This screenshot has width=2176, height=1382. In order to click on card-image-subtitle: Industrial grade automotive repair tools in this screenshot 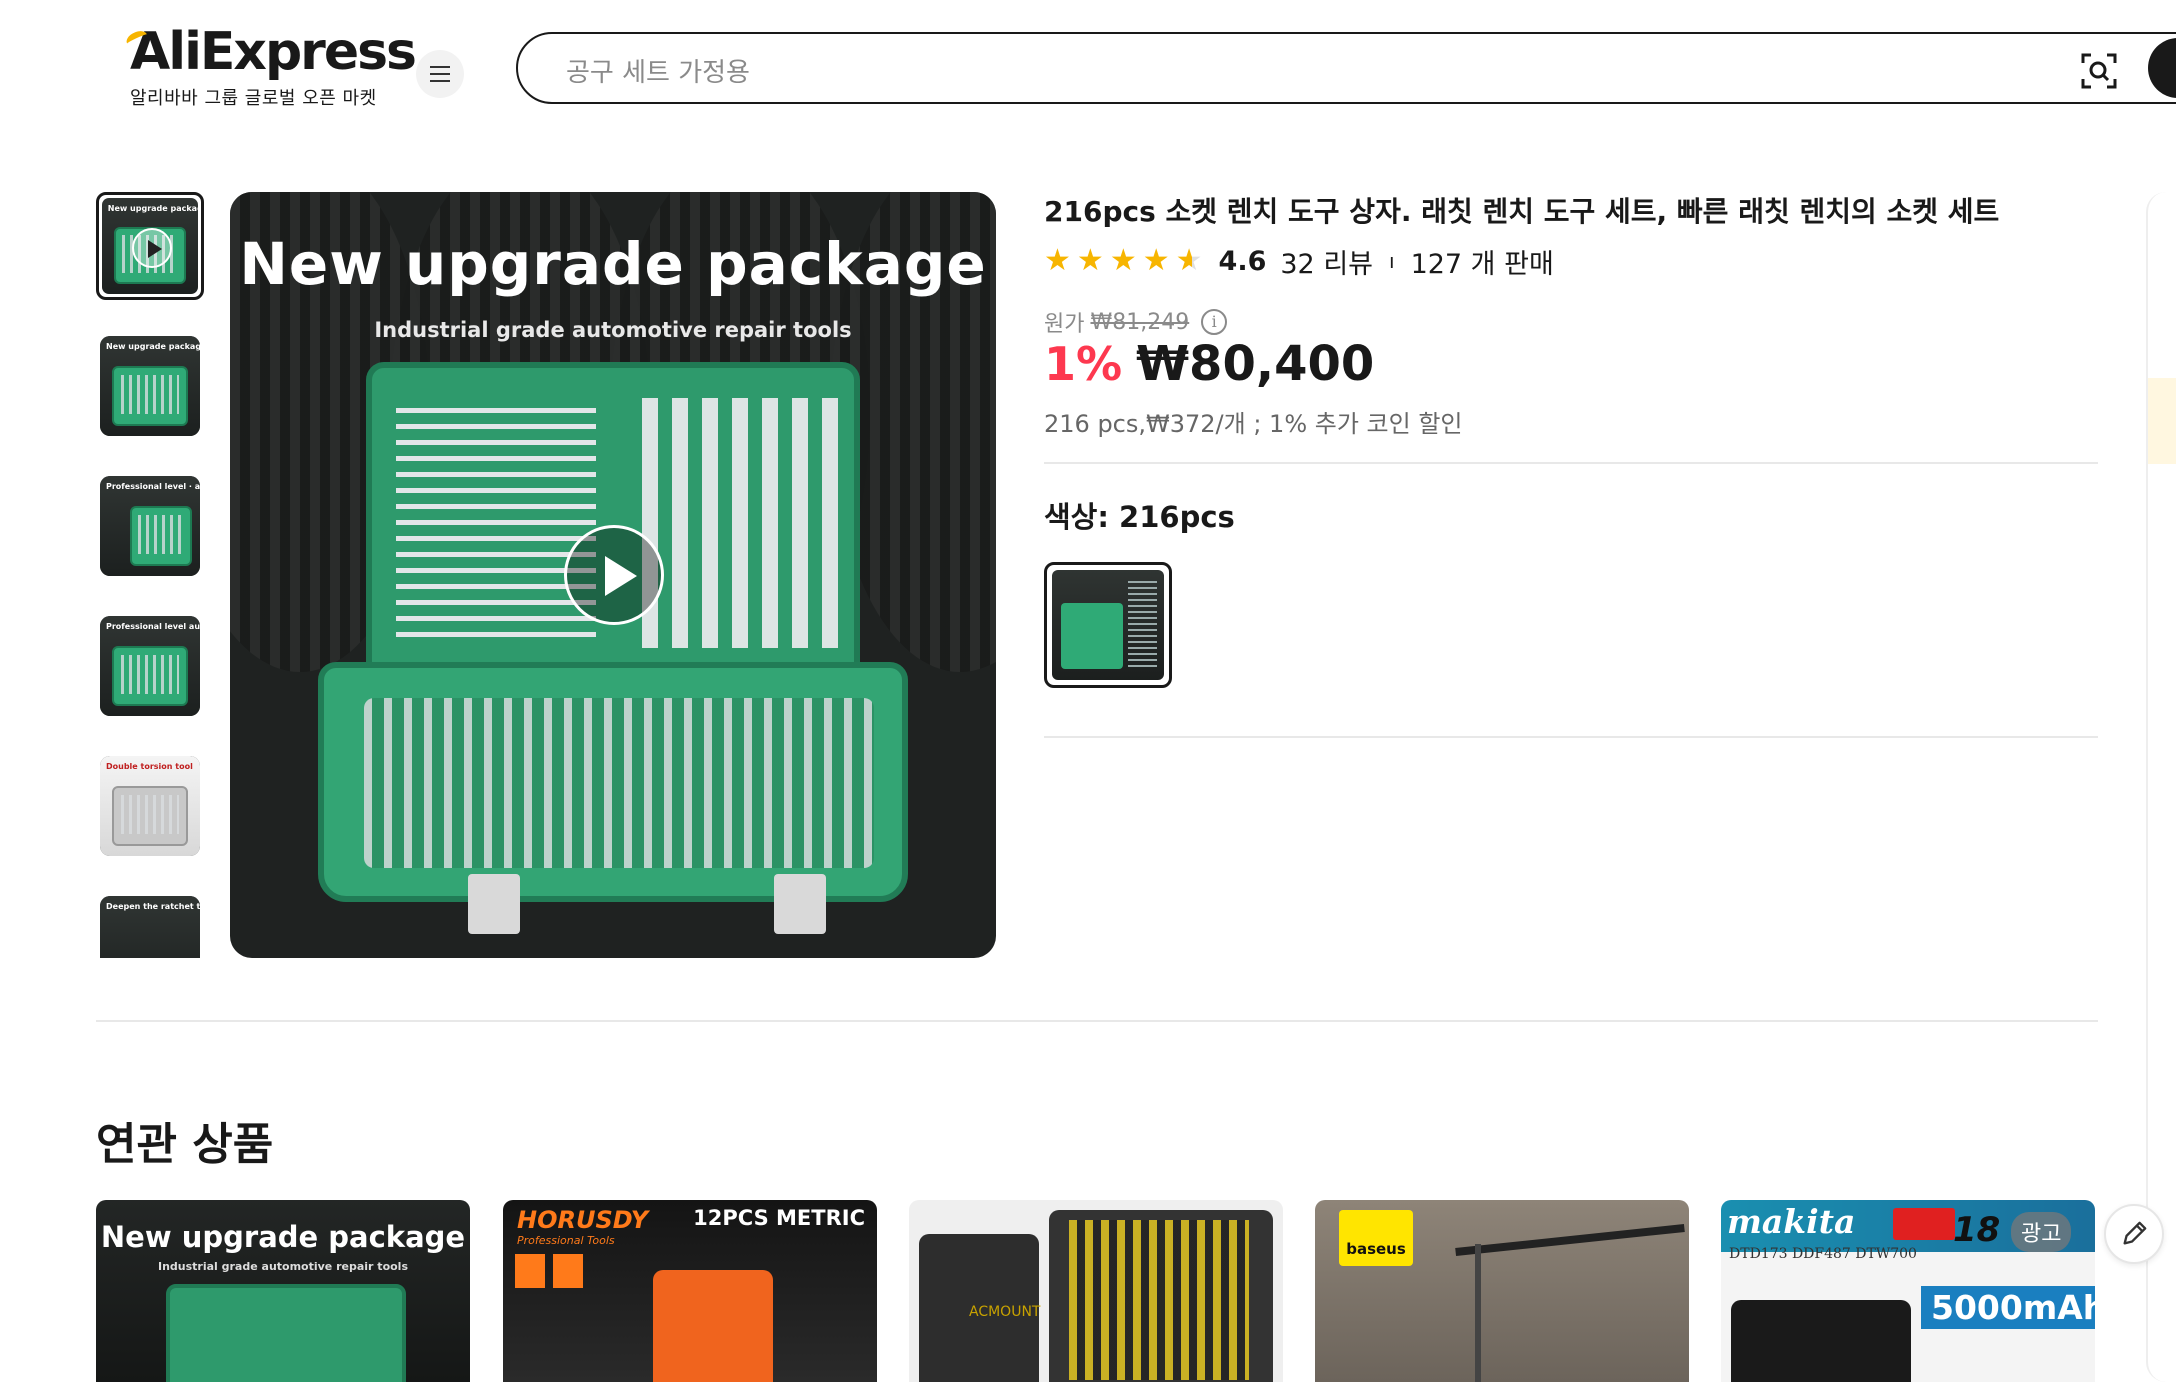, I will do `click(282, 1266)`.